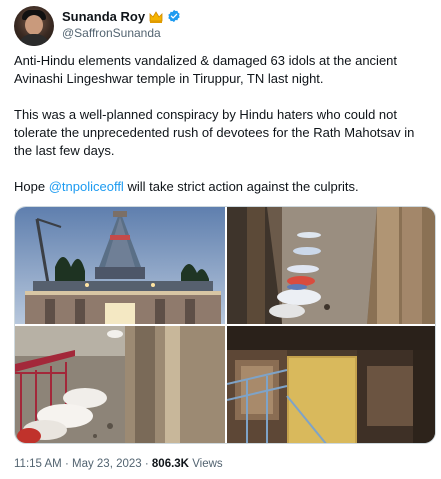  I want to click on damaged-idols-corridor-photo, so click(331, 265).